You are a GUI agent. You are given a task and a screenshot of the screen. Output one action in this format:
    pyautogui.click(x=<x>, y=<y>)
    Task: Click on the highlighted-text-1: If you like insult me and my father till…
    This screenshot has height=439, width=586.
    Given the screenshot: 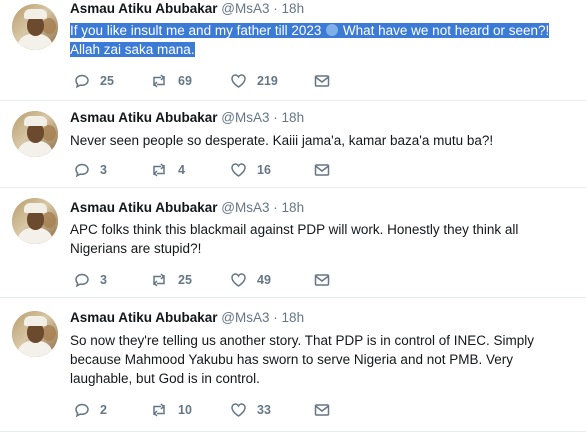 What is the action you would take?
    pyautogui.click(x=196, y=30)
    